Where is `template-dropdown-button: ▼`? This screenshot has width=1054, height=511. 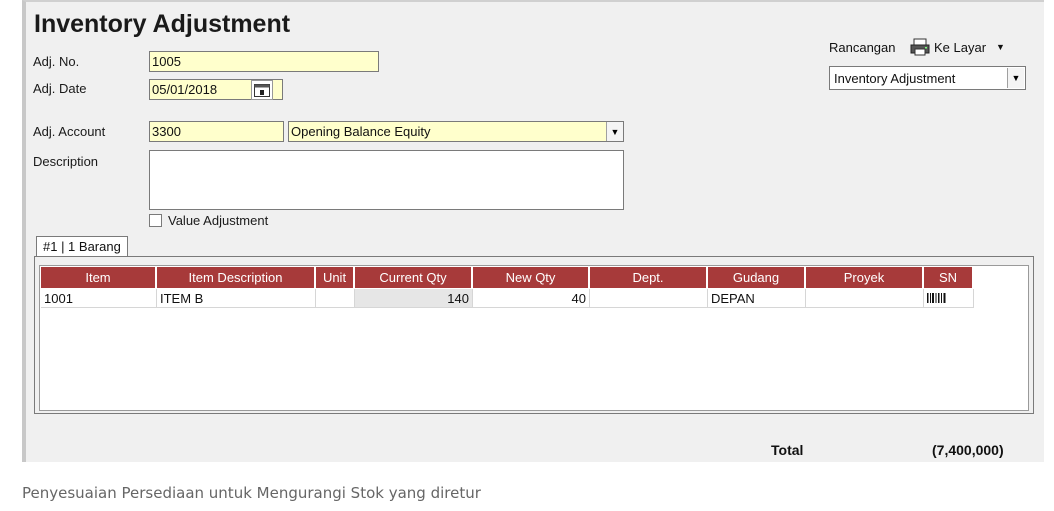 template-dropdown-button: ▼ is located at coordinates (1015, 78).